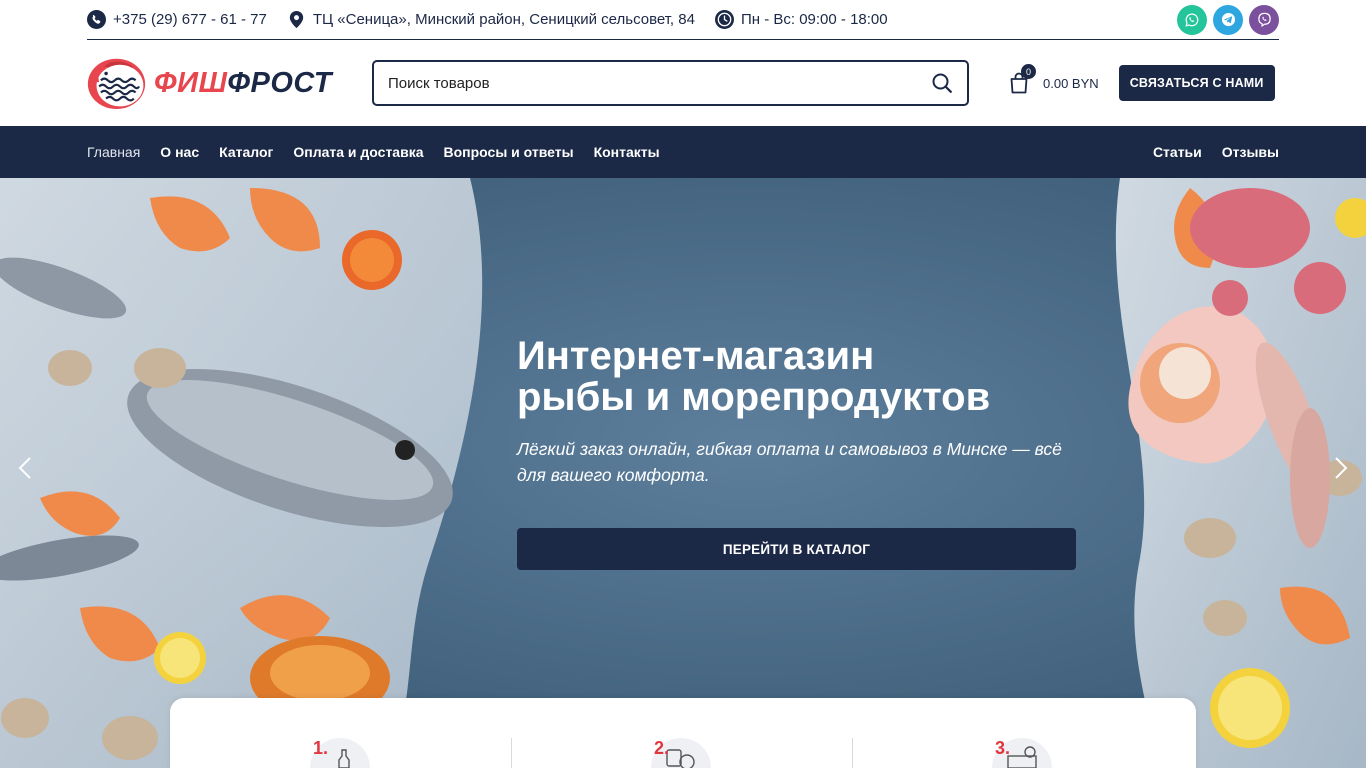 This screenshot has height=768, width=1366. I want to click on hours-info: Пн - Вс: 09:00 - 18:00, so click(801, 19).